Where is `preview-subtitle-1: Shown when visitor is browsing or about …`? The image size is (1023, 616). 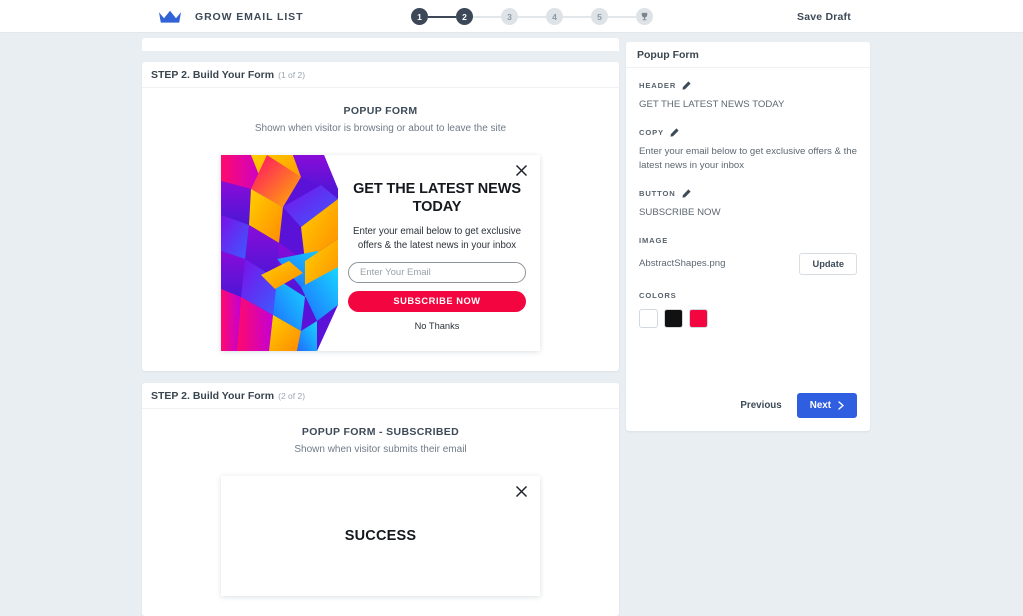
preview-subtitle-1: Shown when visitor is browsing or about … is located at coordinates (380, 128).